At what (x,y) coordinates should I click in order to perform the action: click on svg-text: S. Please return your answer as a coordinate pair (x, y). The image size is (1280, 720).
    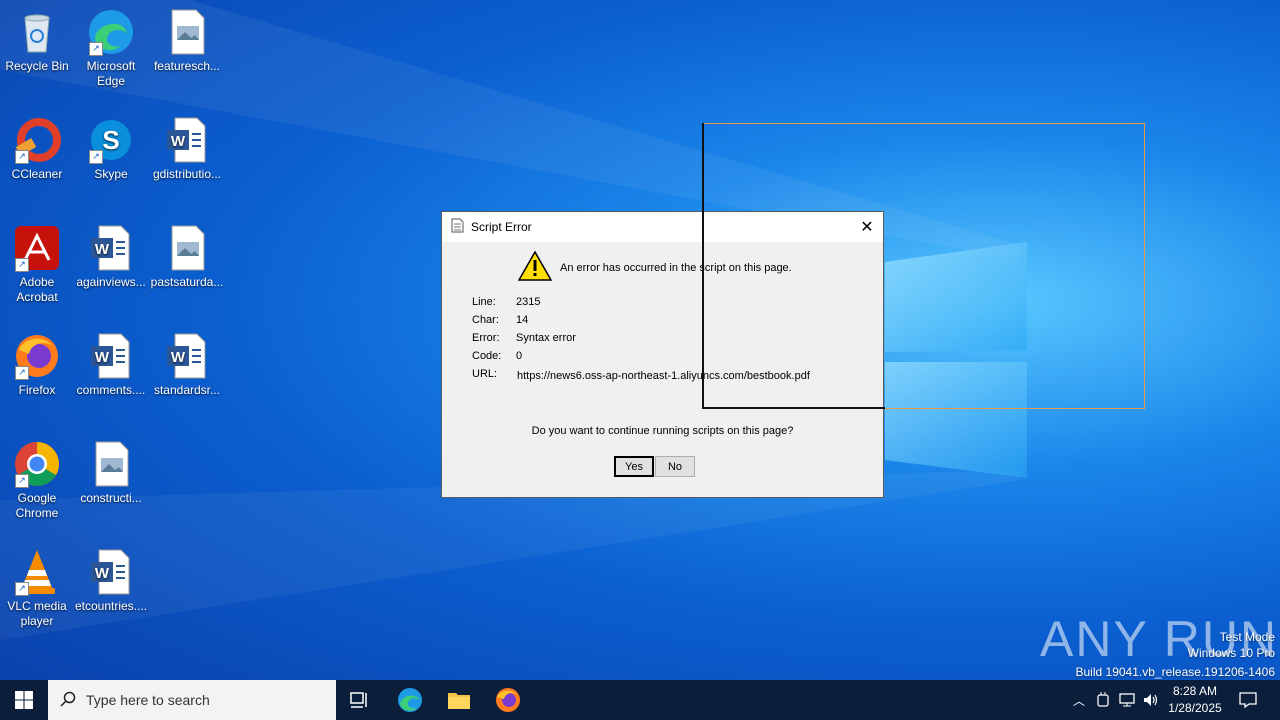
    Looking at the image, I should click on (110, 140).